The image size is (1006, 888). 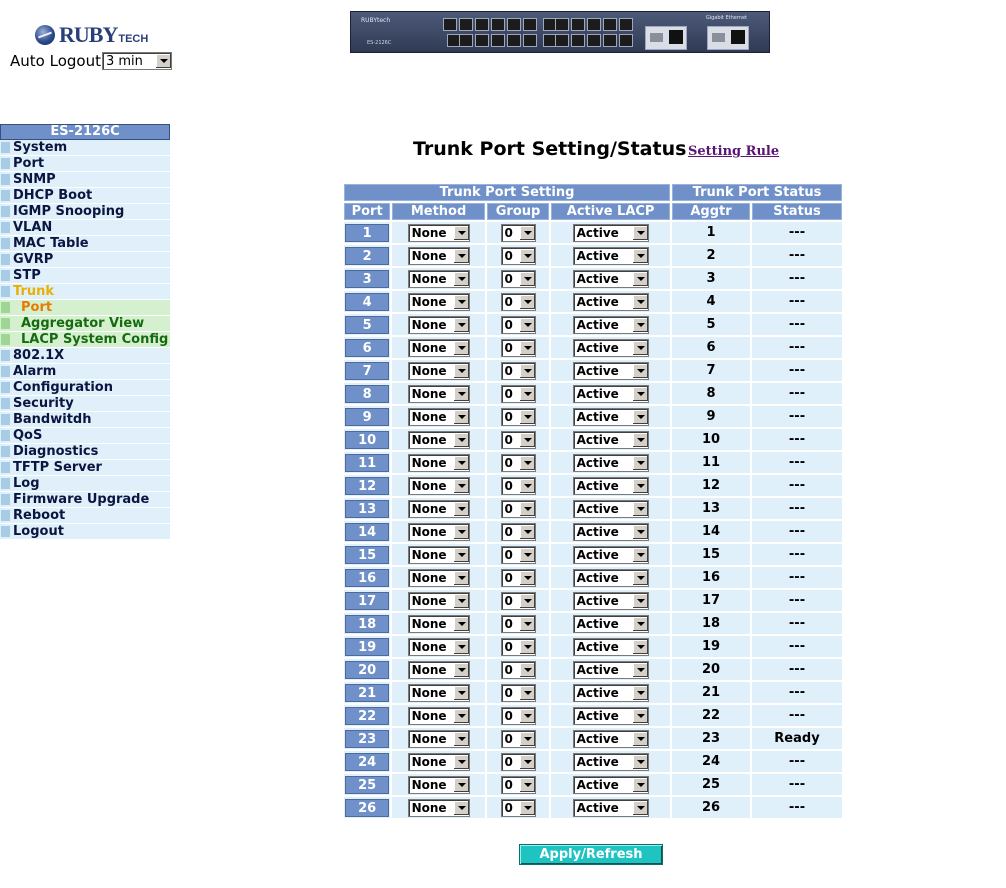 What do you see at coordinates (85, 356) in the screenshot?
I see `sidebar-item-802-1x: 802.1X` at bounding box center [85, 356].